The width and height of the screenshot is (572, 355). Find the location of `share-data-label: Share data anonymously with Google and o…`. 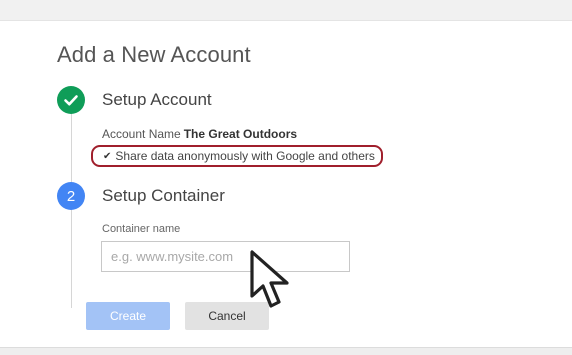

share-data-label: Share data anonymously with Google and o… is located at coordinates (245, 156).